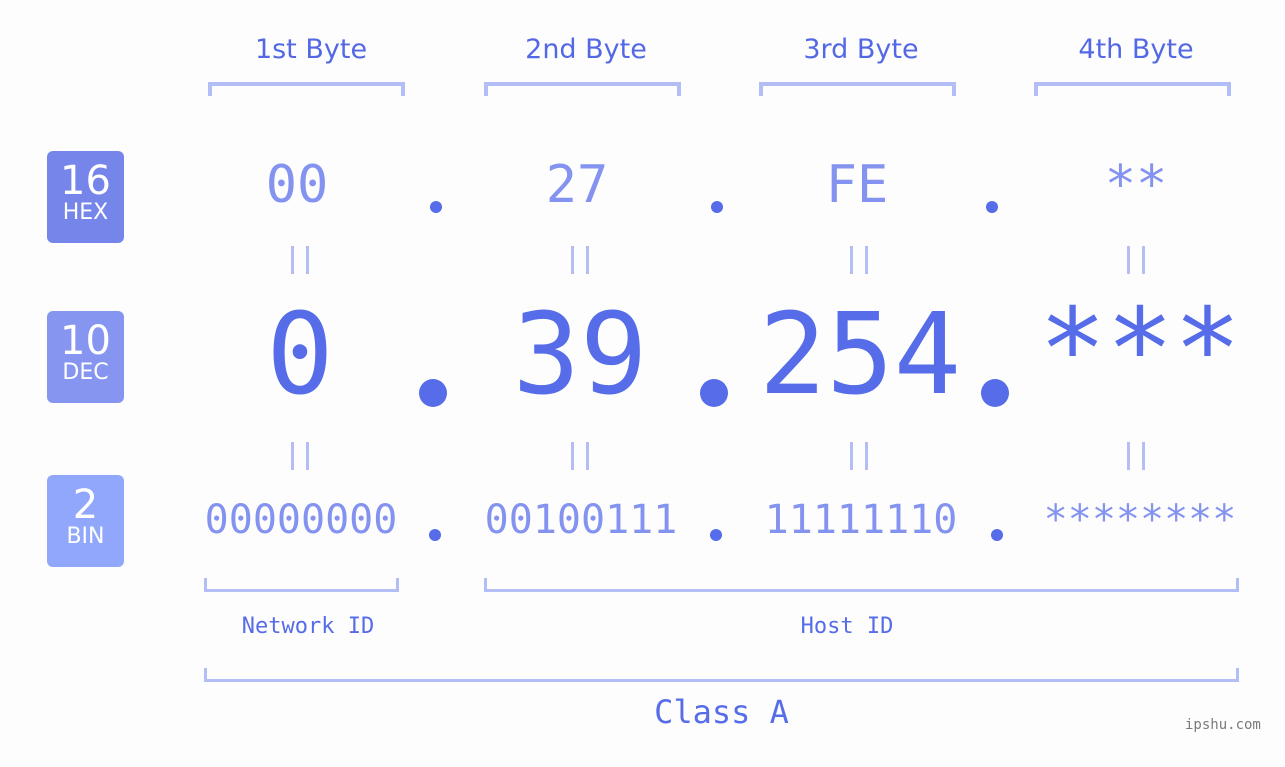 Image resolution: width=1285 pixels, height=767 pixels. Describe the element at coordinates (577, 185) in the screenshot. I see `hex-value-2: 27` at that location.